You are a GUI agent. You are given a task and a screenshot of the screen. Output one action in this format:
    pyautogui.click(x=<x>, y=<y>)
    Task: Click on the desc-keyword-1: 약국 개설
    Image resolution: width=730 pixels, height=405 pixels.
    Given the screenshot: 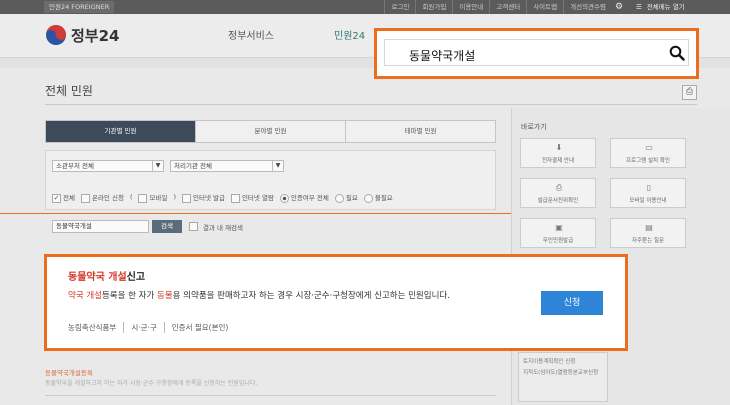 What is the action you would take?
    pyautogui.click(x=85, y=296)
    